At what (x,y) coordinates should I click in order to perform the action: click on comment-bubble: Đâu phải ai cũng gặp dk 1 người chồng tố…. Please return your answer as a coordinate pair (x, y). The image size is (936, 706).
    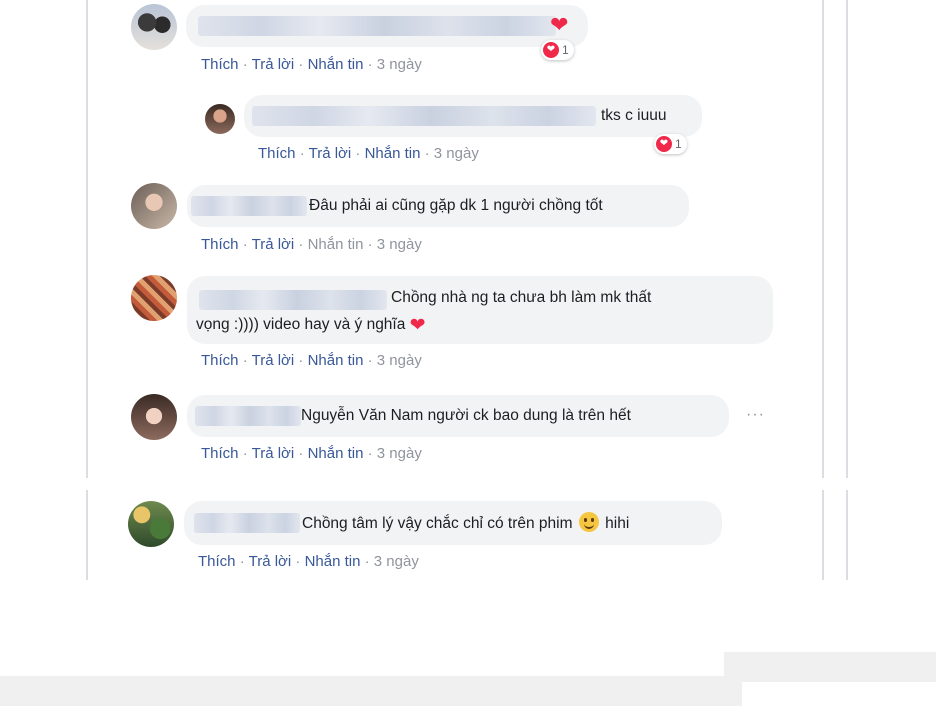
    Looking at the image, I should click on (438, 206).